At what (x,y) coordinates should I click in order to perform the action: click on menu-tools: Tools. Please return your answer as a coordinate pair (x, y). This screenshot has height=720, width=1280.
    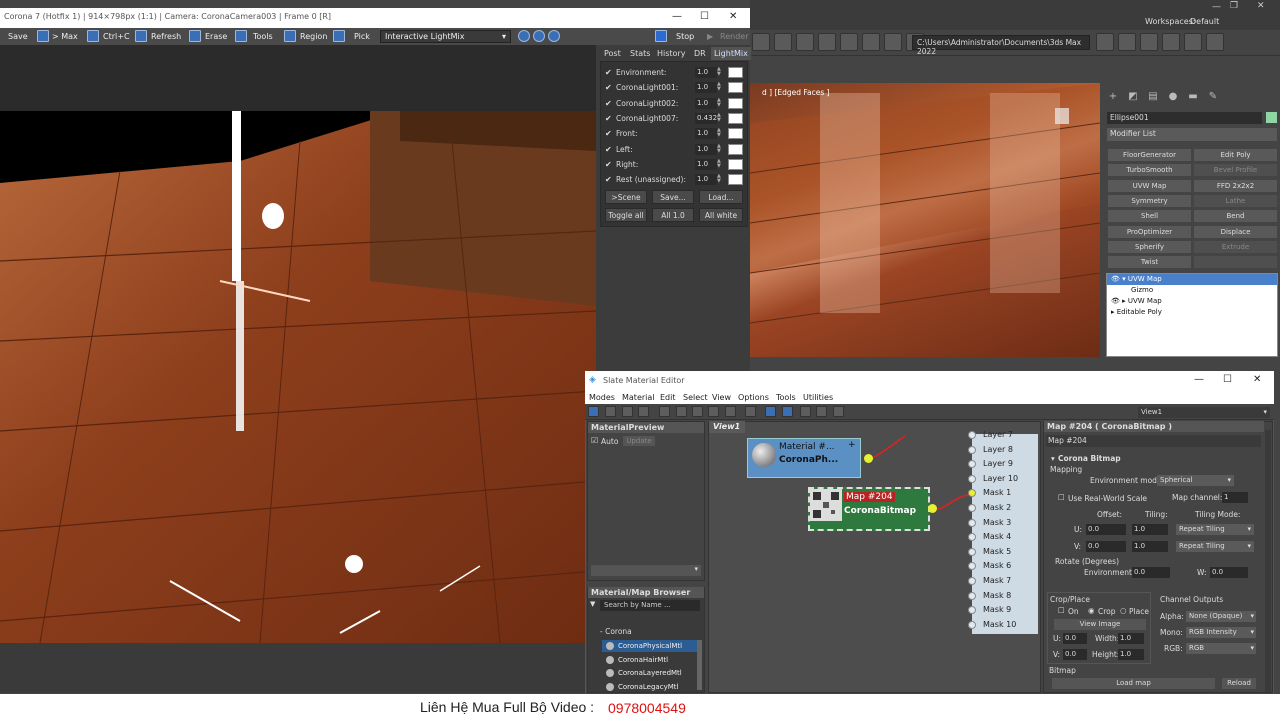
    Looking at the image, I should click on (786, 397).